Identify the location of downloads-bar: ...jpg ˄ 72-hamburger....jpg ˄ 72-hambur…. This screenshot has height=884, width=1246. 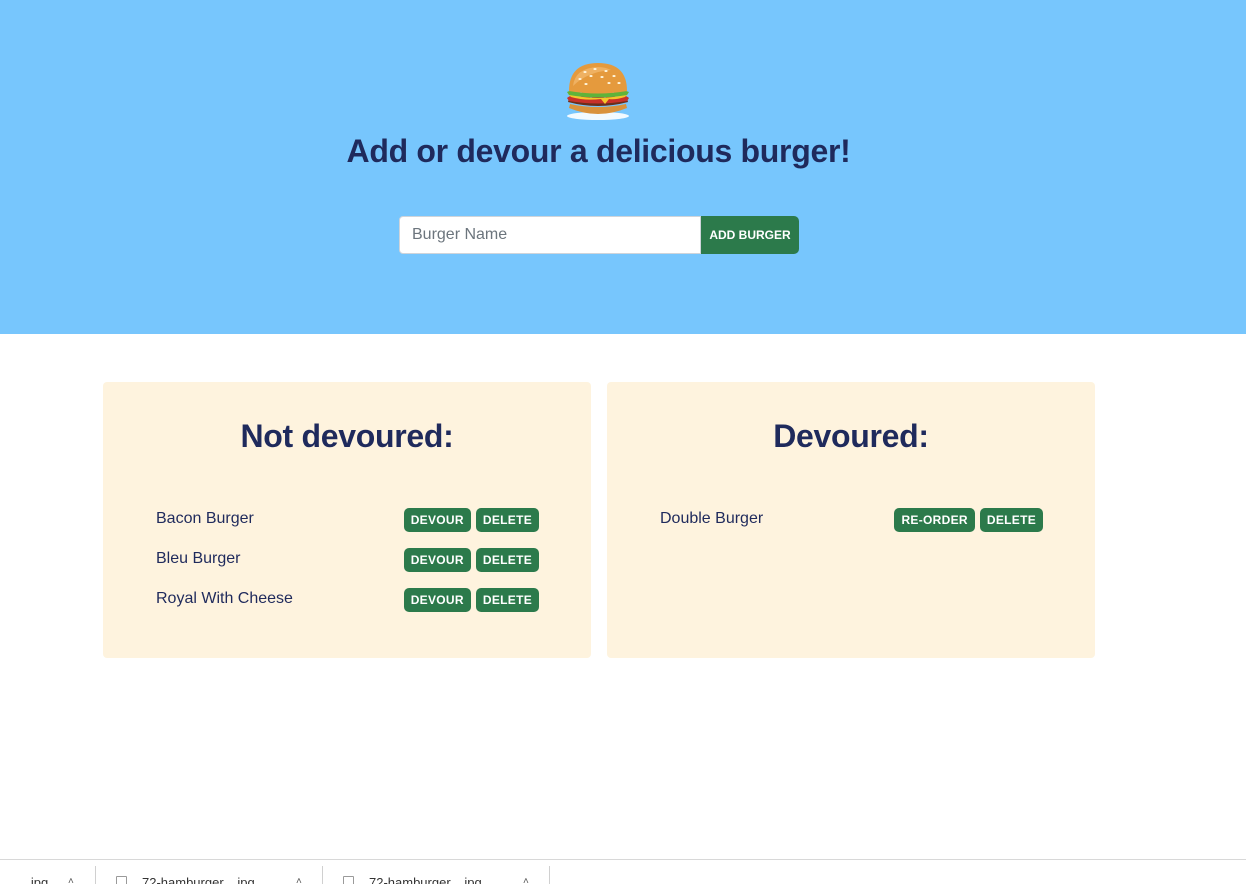
(623, 871).